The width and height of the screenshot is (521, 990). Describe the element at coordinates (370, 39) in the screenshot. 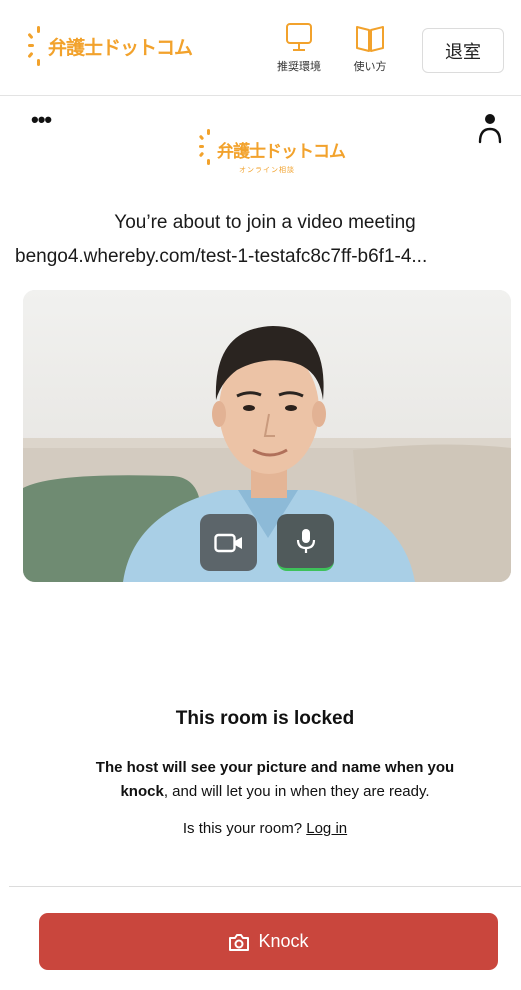

I see `book-icon` at that location.